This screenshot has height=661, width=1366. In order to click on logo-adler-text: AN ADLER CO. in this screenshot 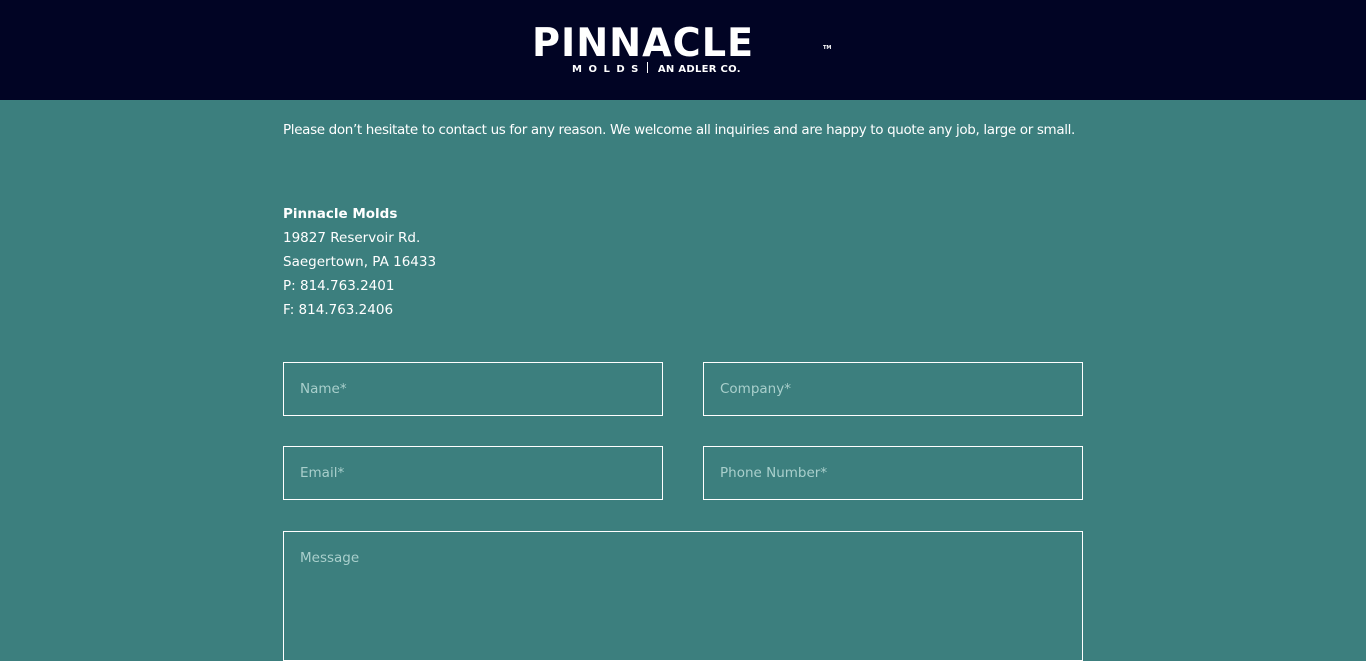, I will do `click(699, 69)`.